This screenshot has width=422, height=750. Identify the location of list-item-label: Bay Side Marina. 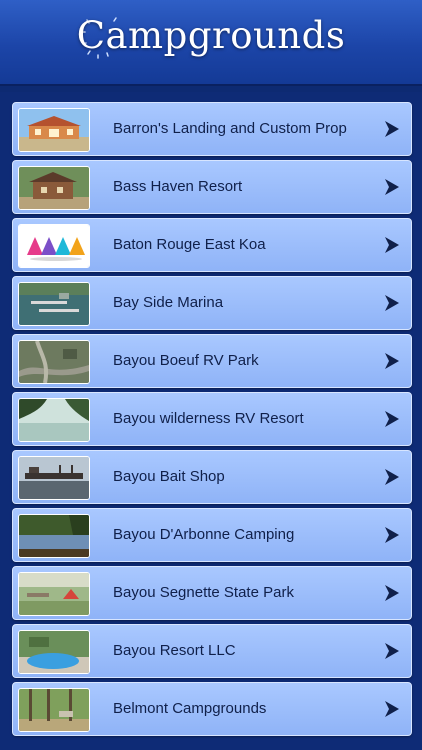
(168, 302).